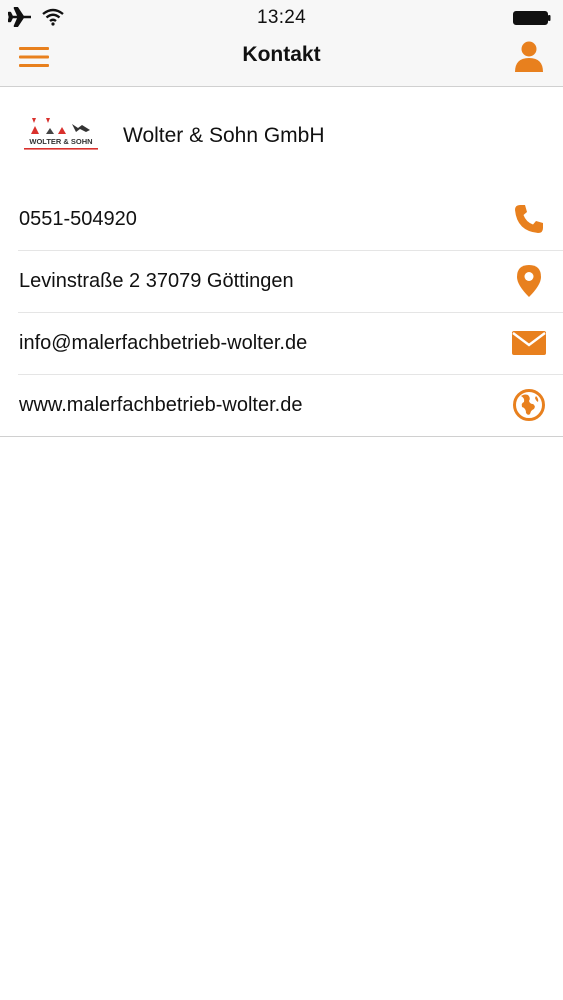 The height and width of the screenshot is (1000, 563). I want to click on email-address: info@malerfachbetrieb-wolter.de, so click(163, 342).